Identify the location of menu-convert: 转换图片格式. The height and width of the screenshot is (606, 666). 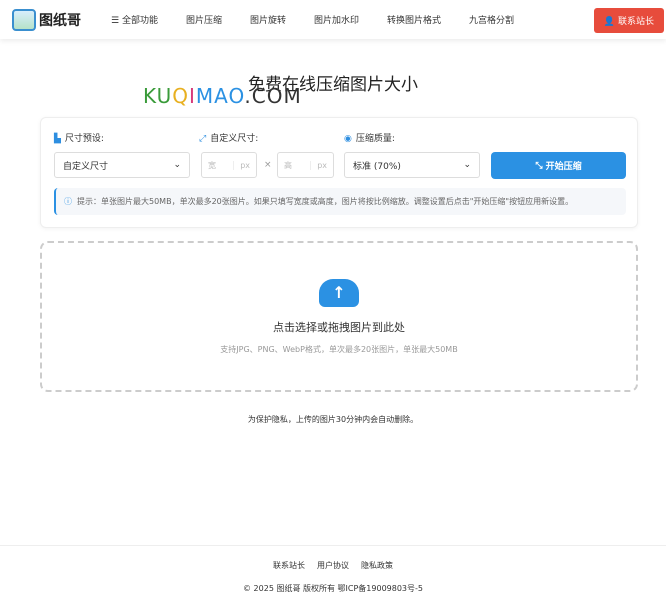
(414, 19).